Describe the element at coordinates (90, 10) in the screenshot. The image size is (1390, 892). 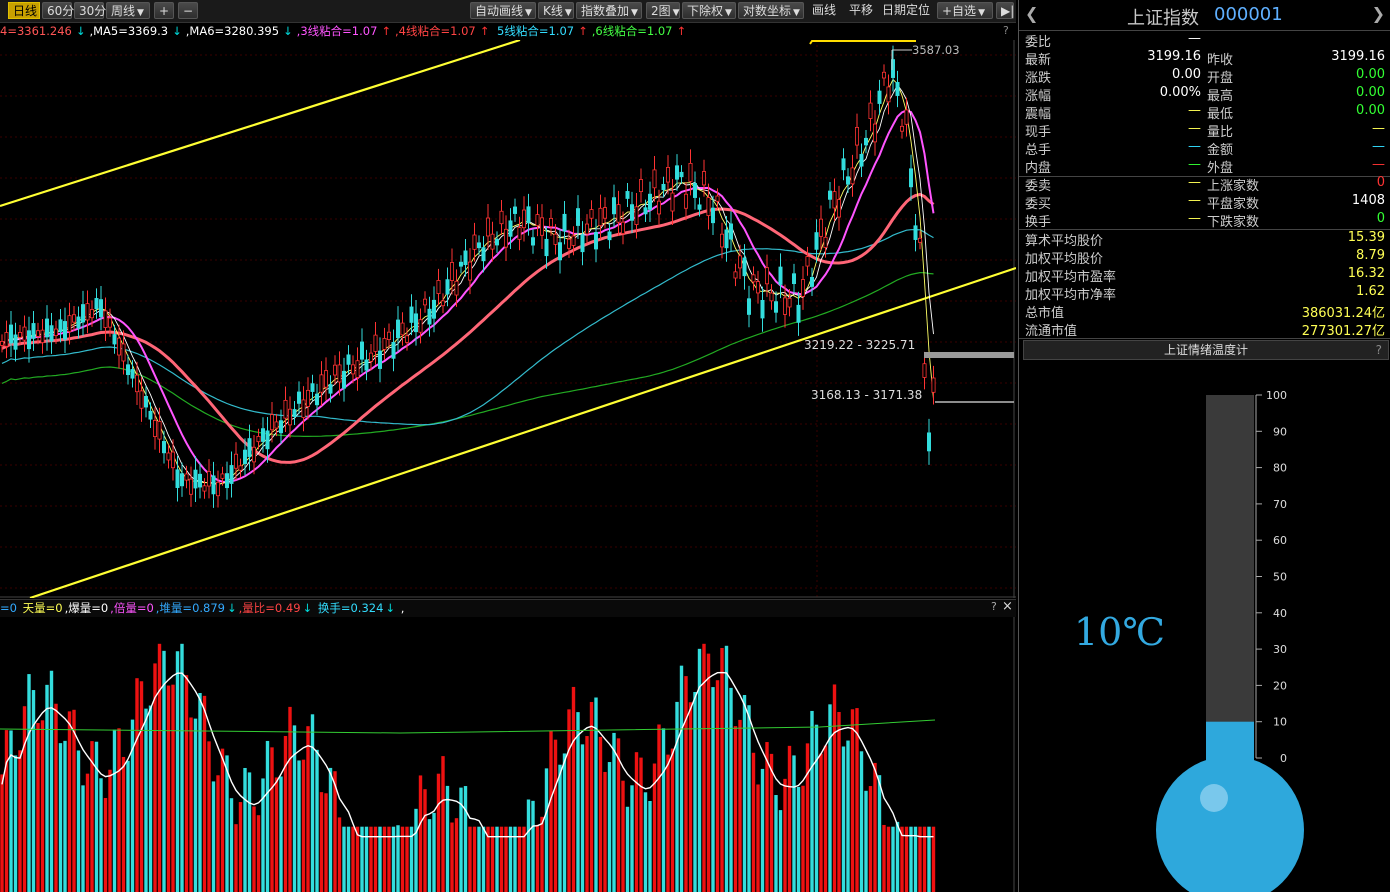
I see `toolbar-item-2: 30分` at that location.